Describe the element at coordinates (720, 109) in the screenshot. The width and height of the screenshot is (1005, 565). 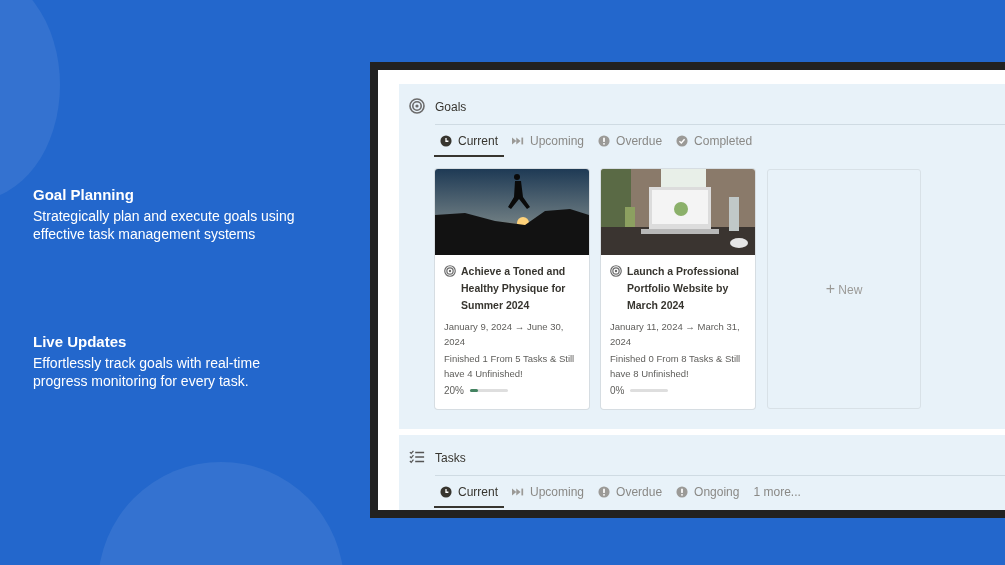
I see `section-title: Goals` at that location.